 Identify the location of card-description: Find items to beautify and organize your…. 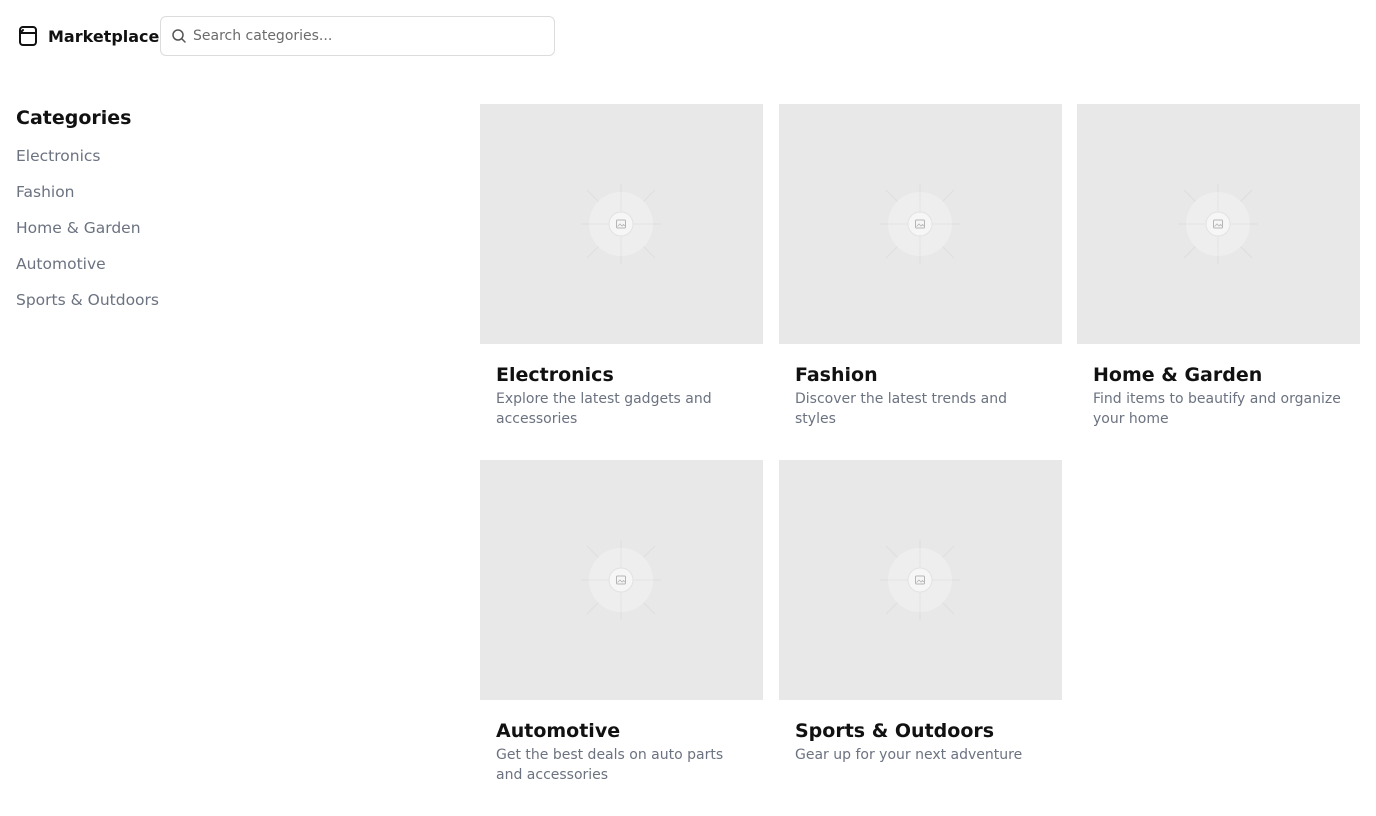
(1217, 409).